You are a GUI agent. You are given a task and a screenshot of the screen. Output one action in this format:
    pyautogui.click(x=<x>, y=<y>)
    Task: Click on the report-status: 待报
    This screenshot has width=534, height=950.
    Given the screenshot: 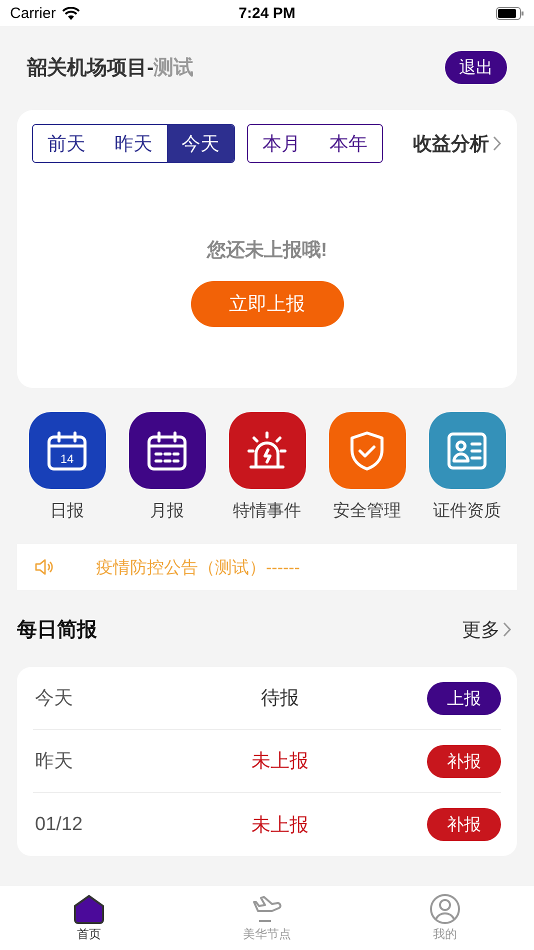 What is the action you would take?
    pyautogui.click(x=280, y=699)
    